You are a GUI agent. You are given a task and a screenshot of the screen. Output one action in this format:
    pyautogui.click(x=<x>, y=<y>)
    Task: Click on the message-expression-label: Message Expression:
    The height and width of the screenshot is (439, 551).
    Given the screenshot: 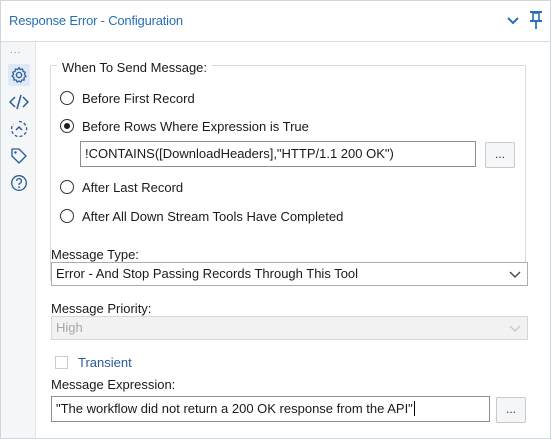 What is the action you would take?
    pyautogui.click(x=113, y=384)
    